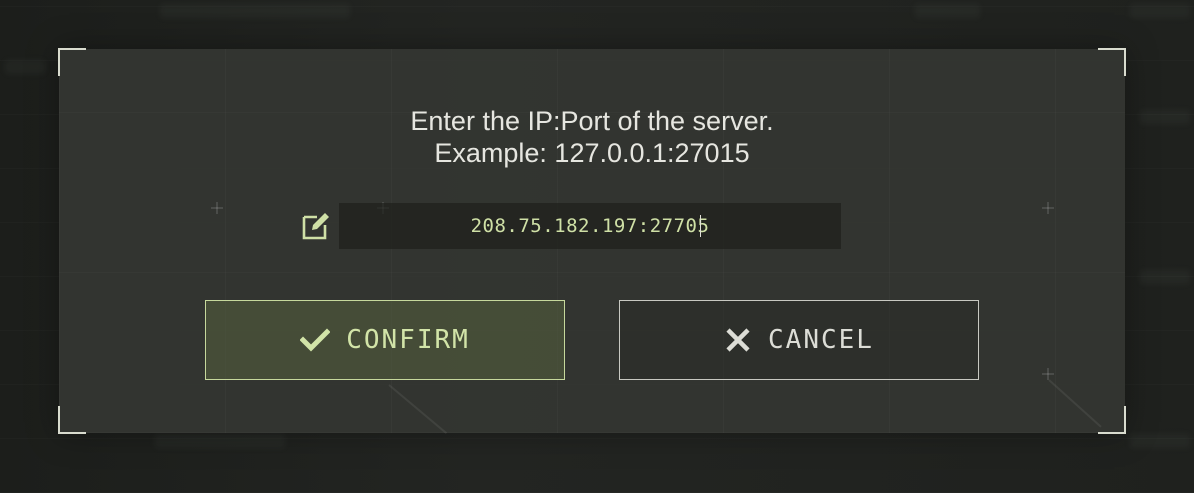  I want to click on cancel-button-label: CANCEL, so click(821, 340).